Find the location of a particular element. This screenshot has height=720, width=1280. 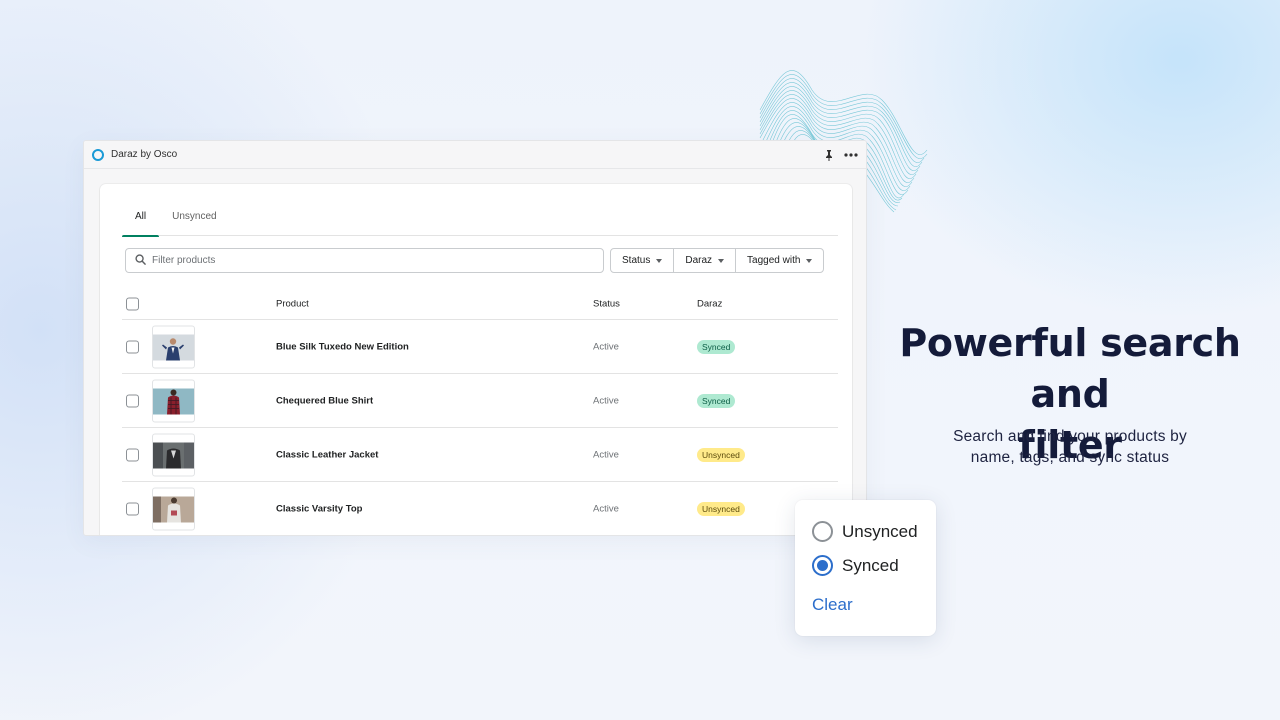

app-logo-icon is located at coordinates (98, 154).